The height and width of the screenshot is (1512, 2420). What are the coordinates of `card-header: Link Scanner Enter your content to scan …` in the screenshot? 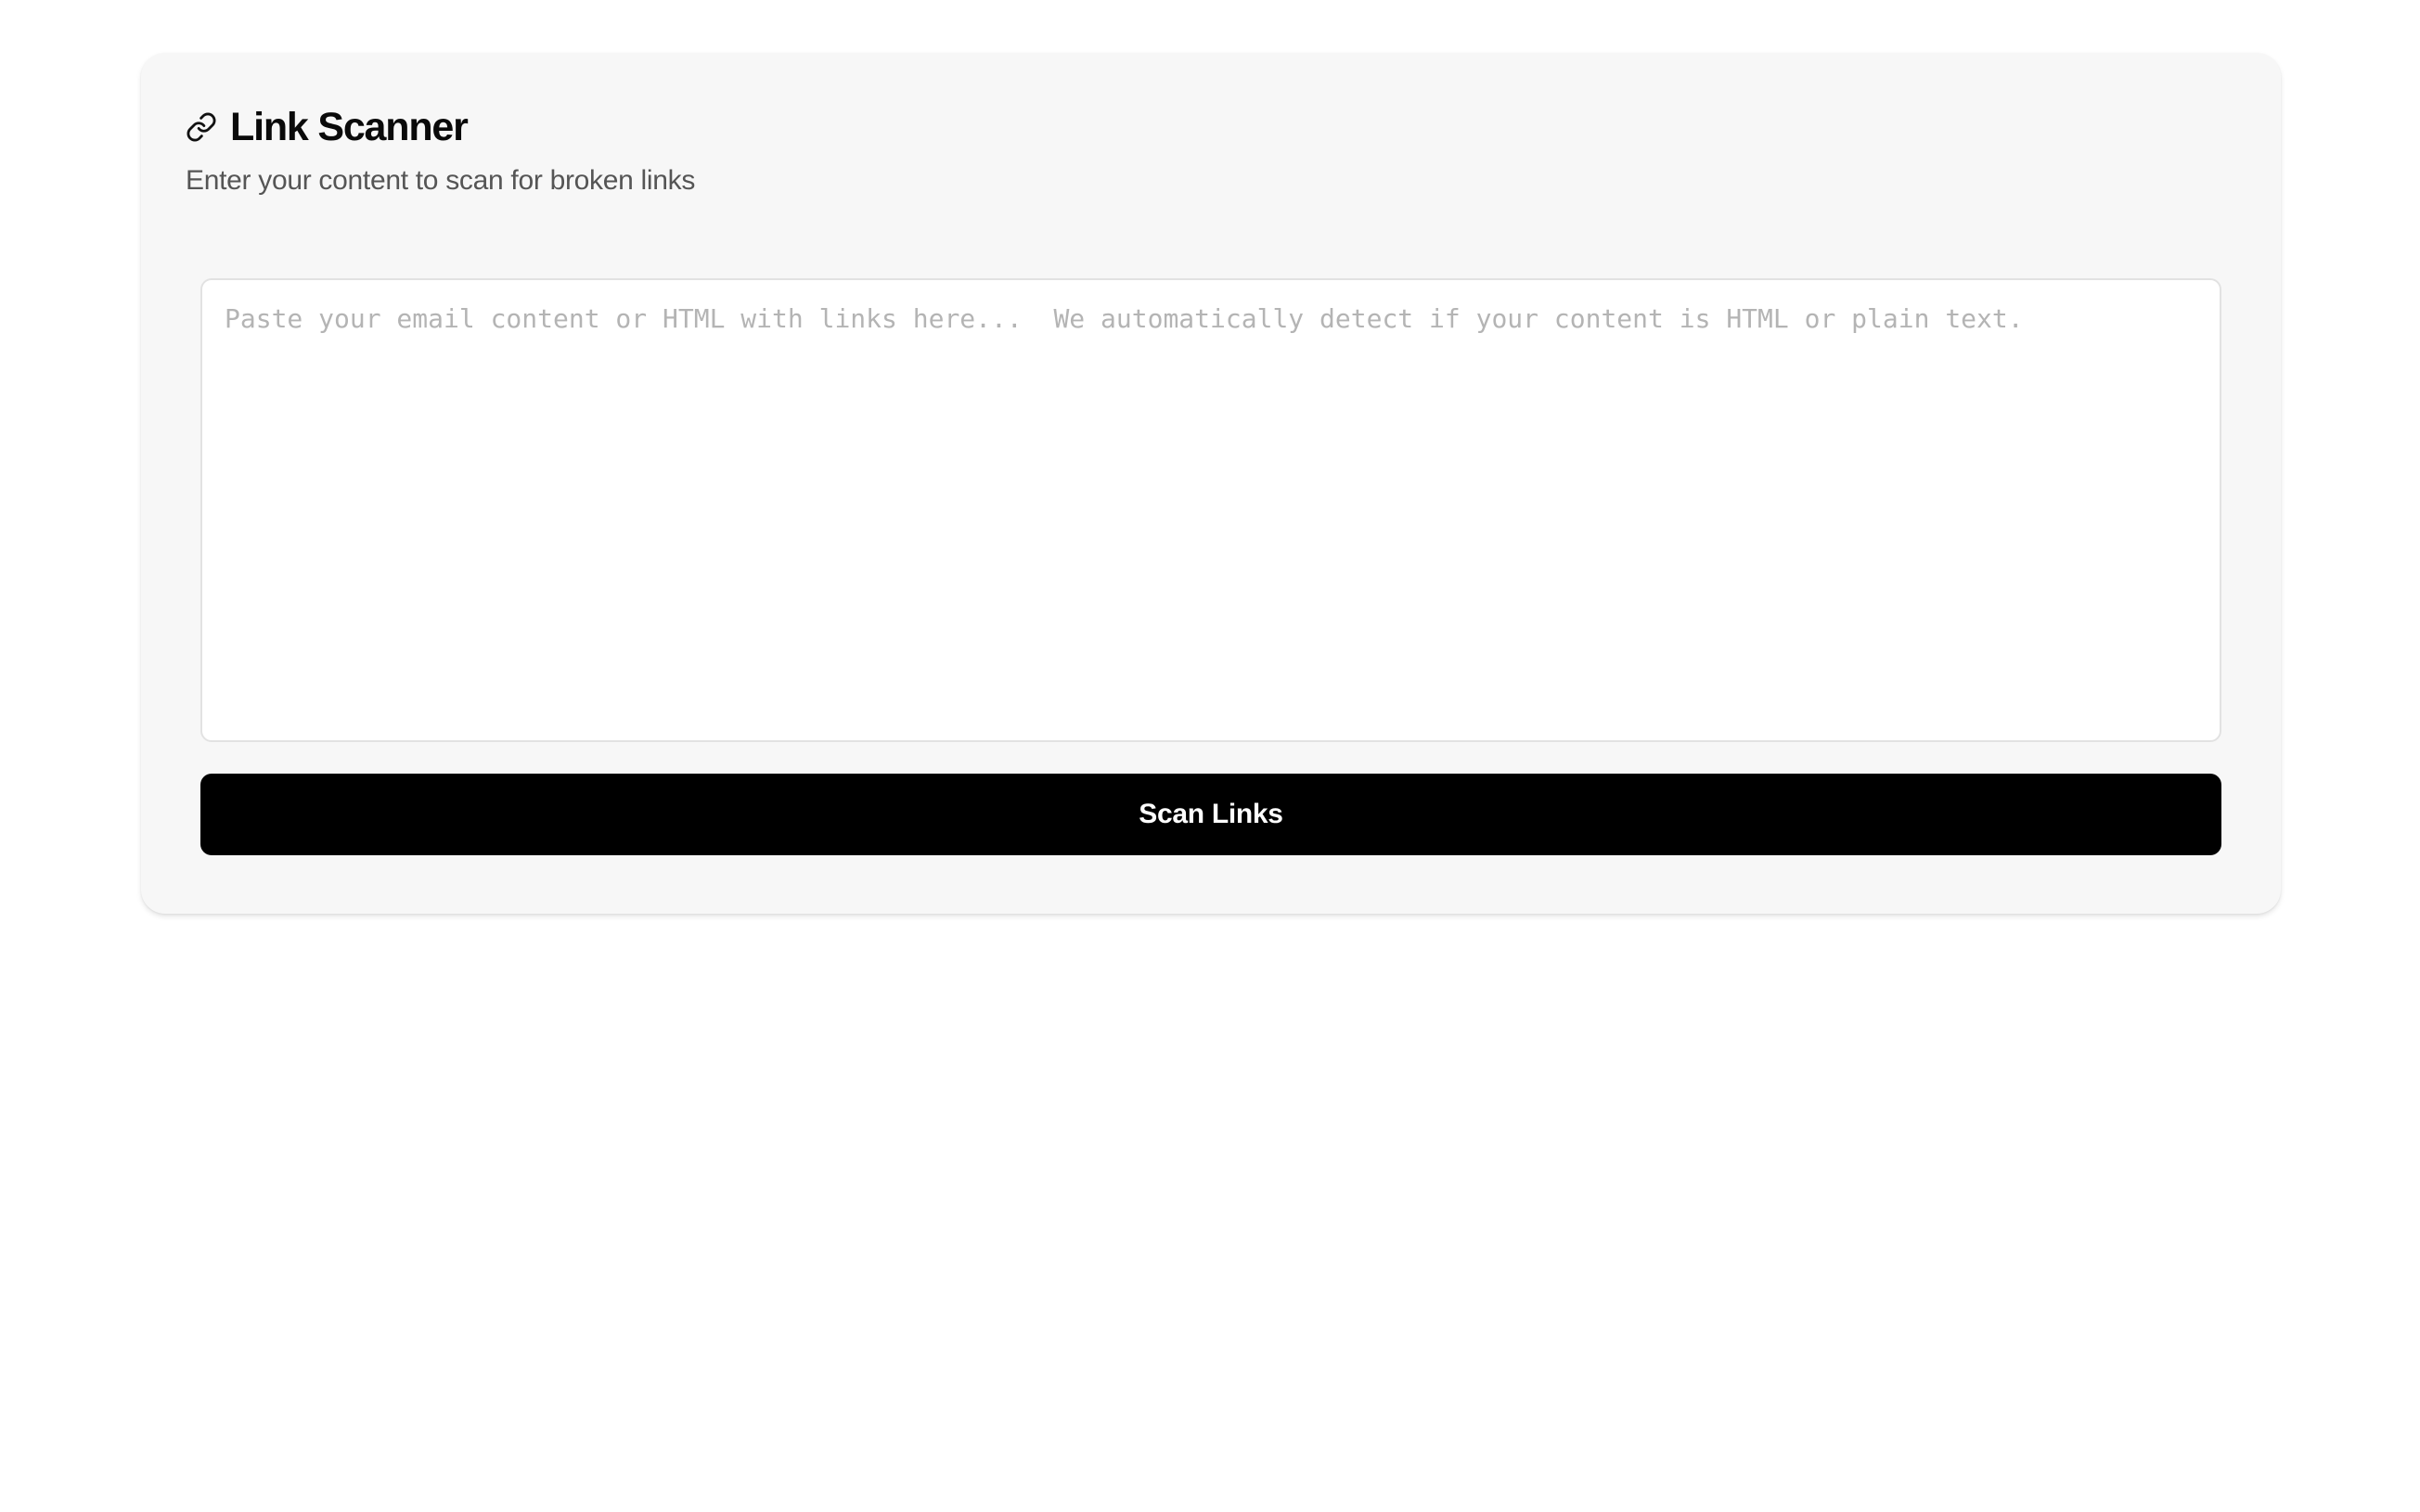 It's located at (1211, 149).